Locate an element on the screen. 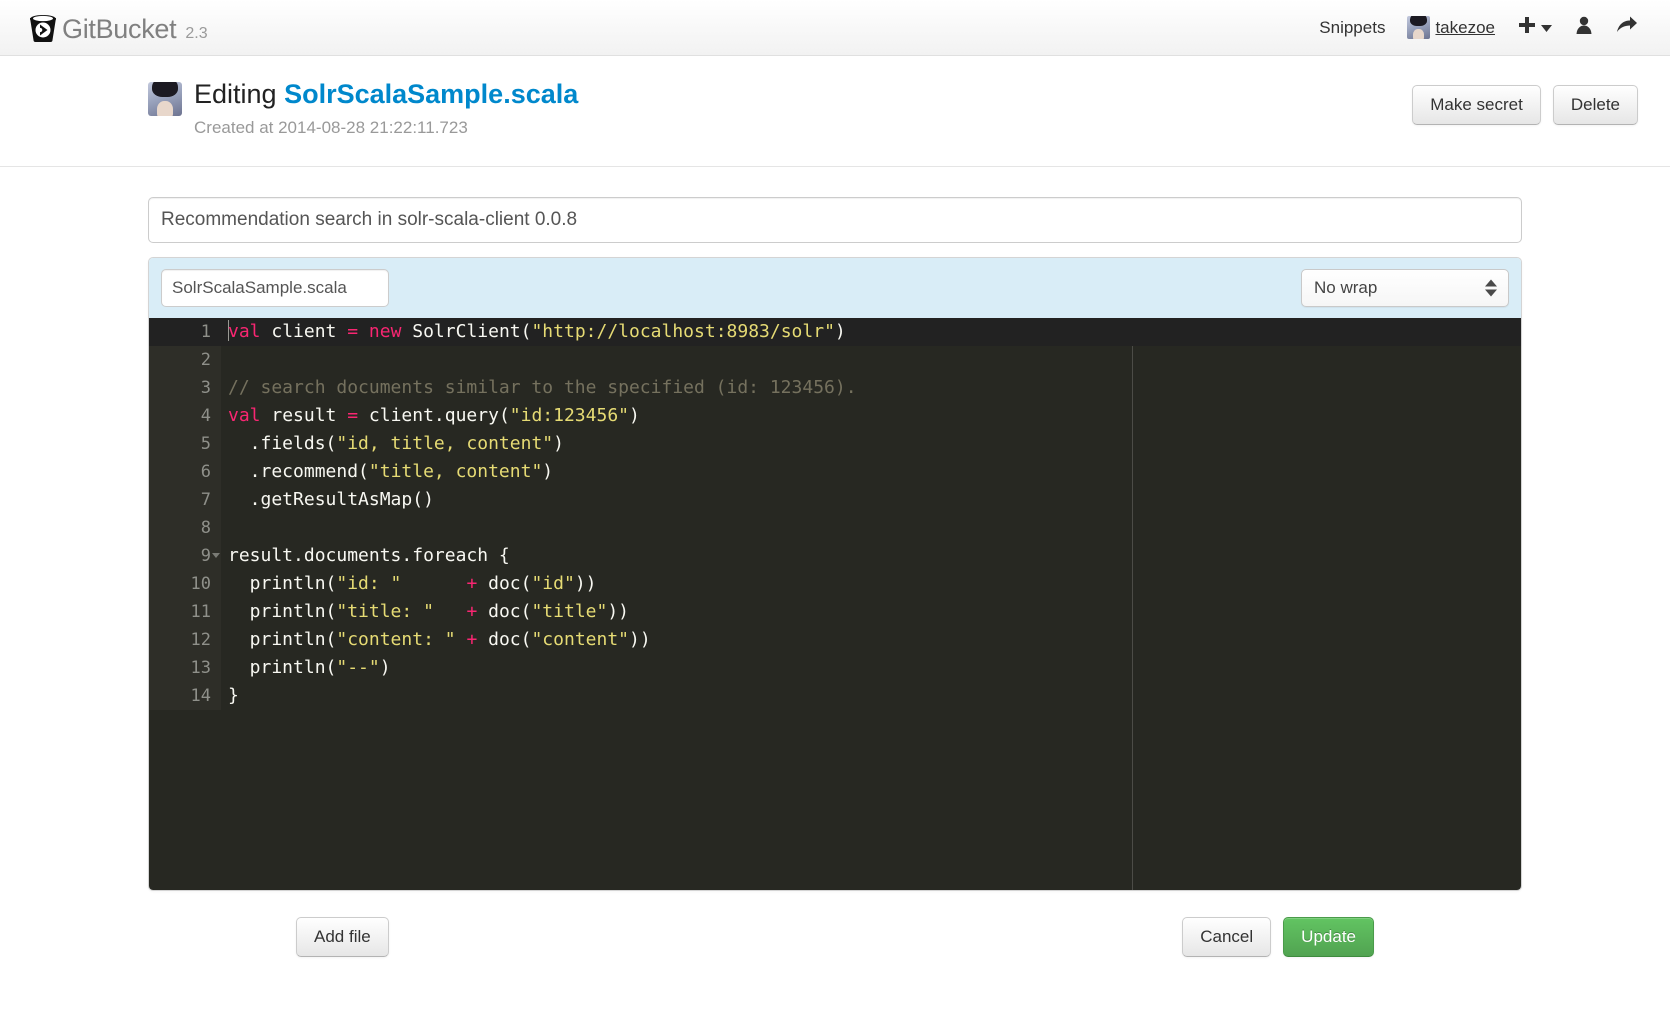  page-title-prefix: Editing is located at coordinates (235, 94).